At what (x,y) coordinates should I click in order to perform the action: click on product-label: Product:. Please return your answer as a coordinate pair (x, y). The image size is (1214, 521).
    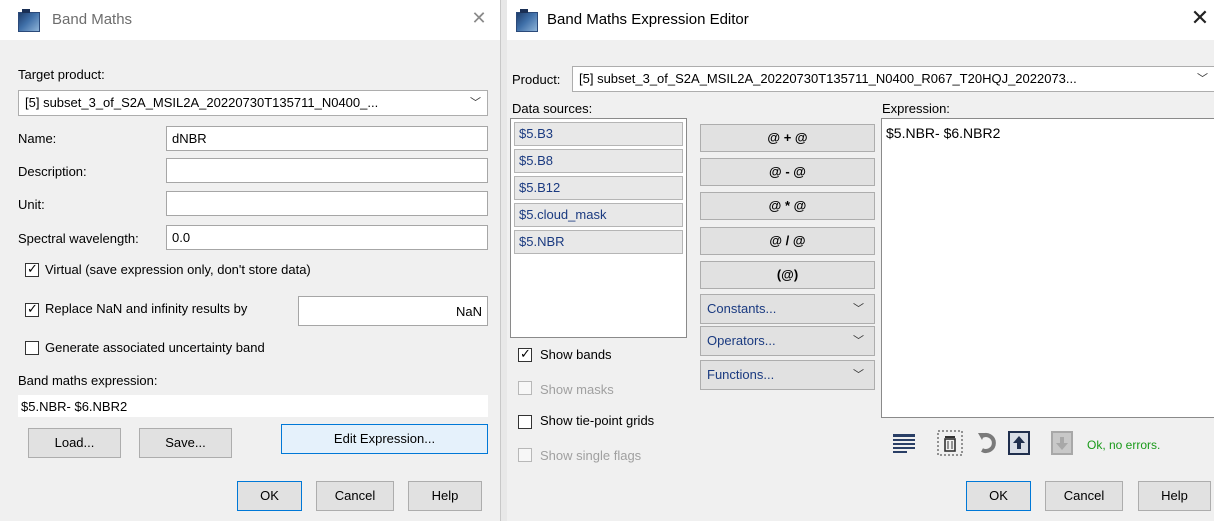
    Looking at the image, I should click on (536, 79).